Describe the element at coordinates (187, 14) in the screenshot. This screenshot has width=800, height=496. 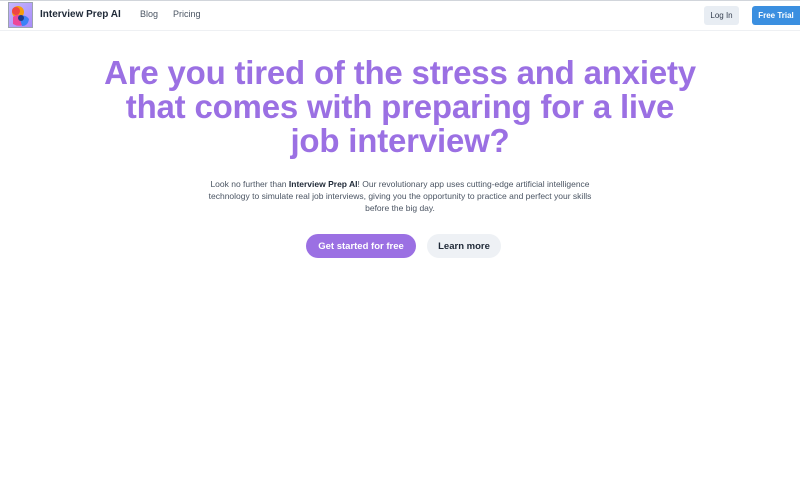
I see `nav-link-pricing: Pricing` at that location.